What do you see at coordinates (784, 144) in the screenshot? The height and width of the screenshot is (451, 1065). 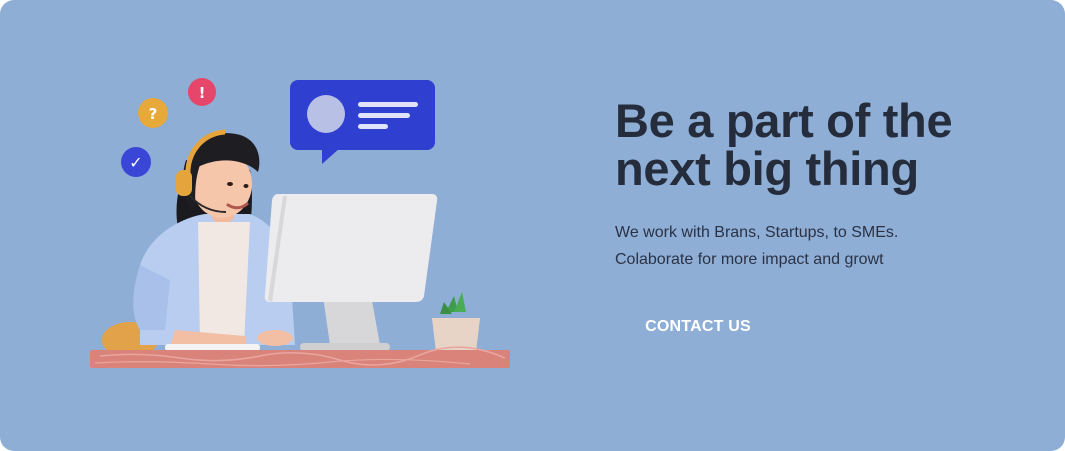 I see `hero-headline: Be a part of the next big thing` at bounding box center [784, 144].